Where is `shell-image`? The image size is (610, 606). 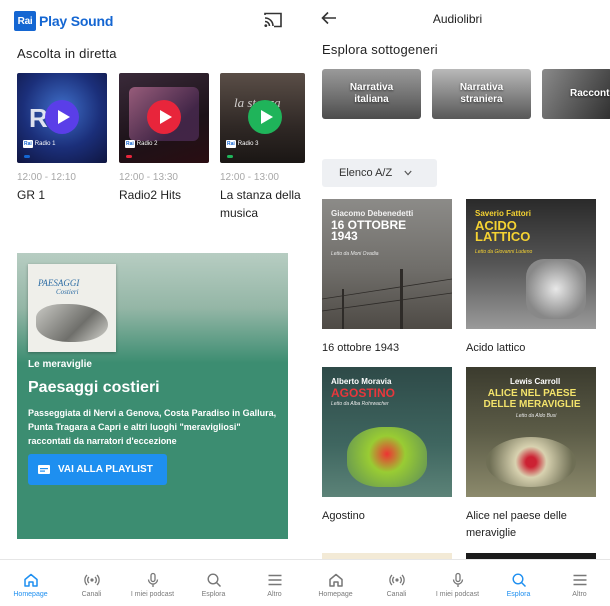
shell-image is located at coordinates (72, 323).